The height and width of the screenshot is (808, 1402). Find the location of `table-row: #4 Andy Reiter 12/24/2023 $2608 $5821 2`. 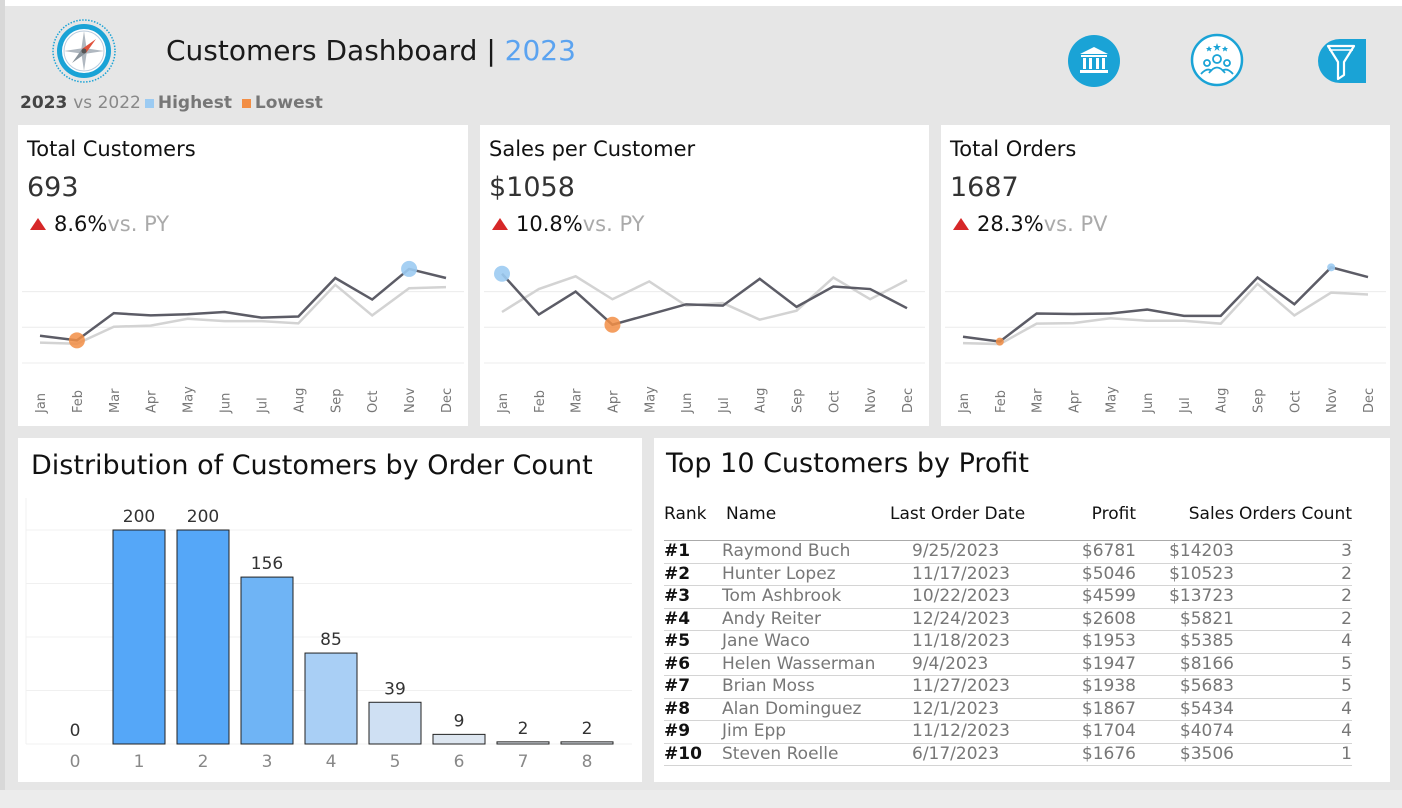

table-row: #4 Andy Reiter 12/24/2023 $2608 $5821 2 is located at coordinates (1008, 619).